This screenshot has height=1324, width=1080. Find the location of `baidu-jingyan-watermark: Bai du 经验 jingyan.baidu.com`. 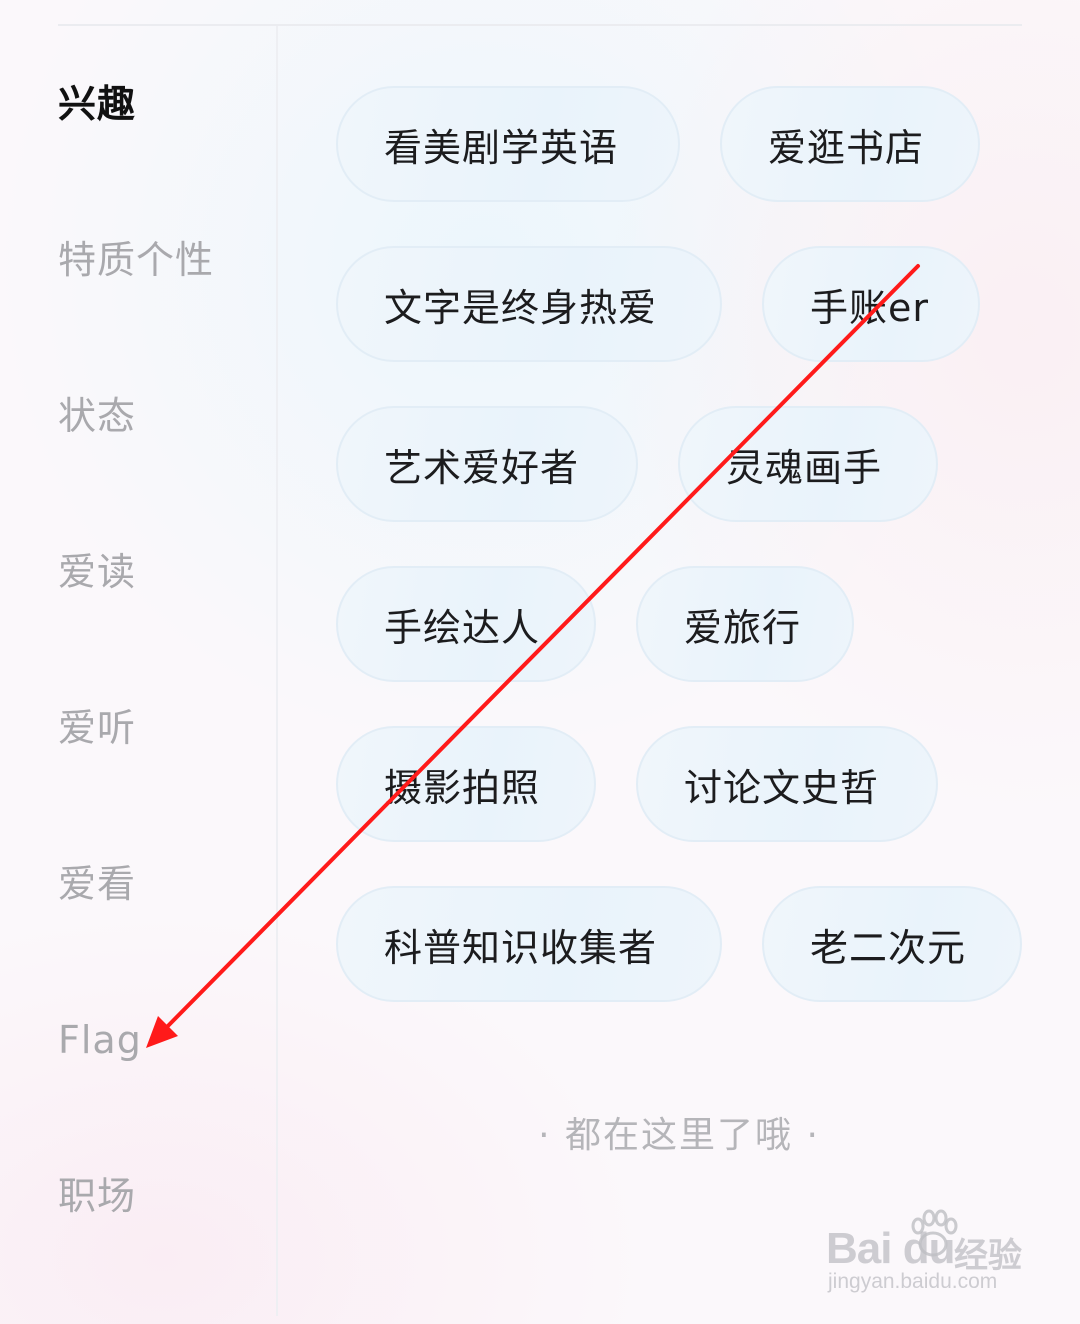

baidu-jingyan-watermark: Bai du 经验 jingyan.baidu.com is located at coordinates (926, 1256).